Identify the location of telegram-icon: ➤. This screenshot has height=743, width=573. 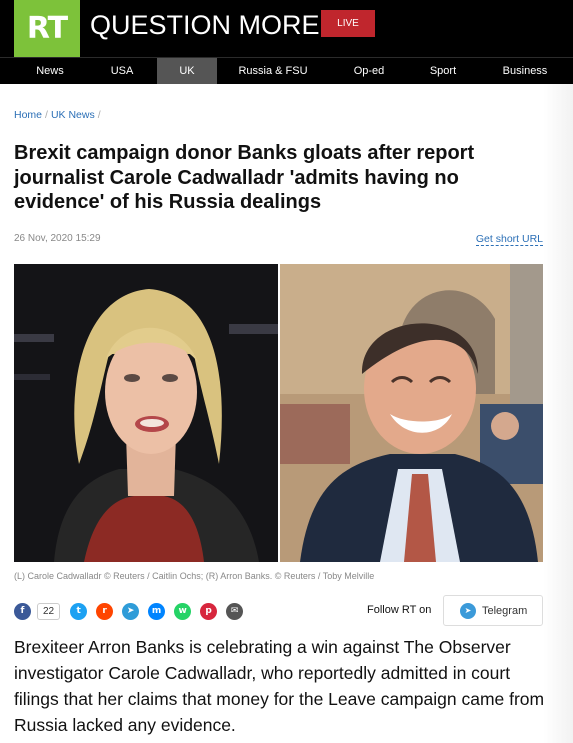
(468, 610).